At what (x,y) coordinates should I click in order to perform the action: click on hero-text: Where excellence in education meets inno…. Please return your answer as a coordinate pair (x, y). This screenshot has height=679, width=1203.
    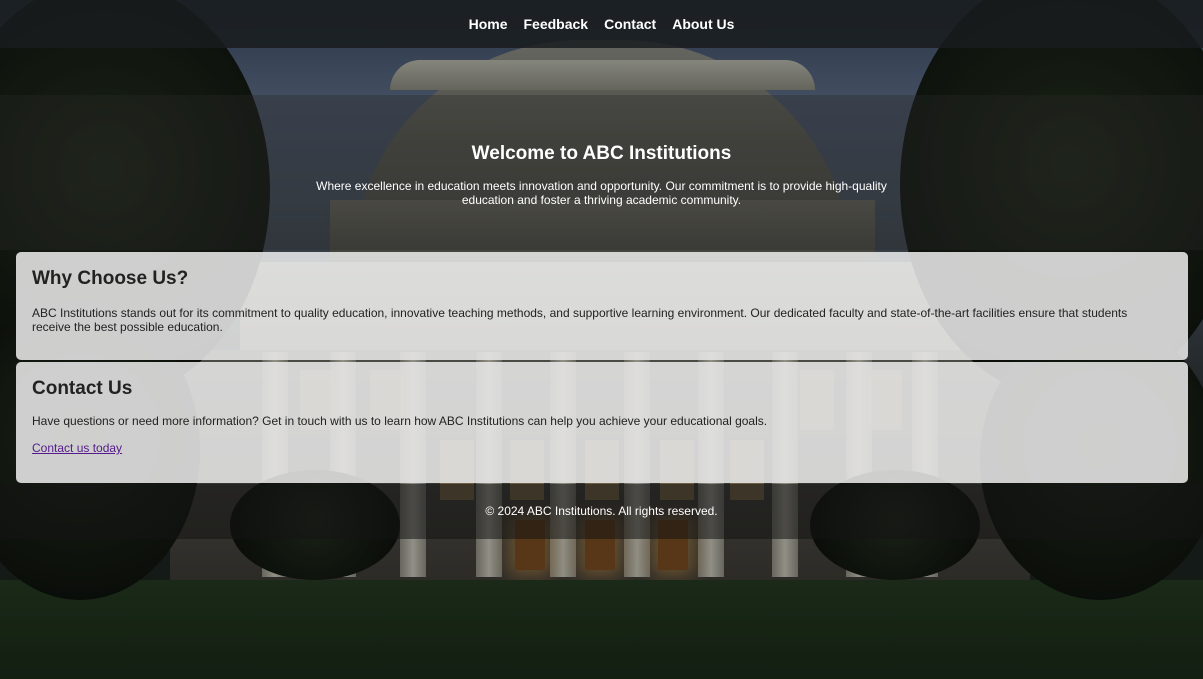
    Looking at the image, I should click on (601, 193).